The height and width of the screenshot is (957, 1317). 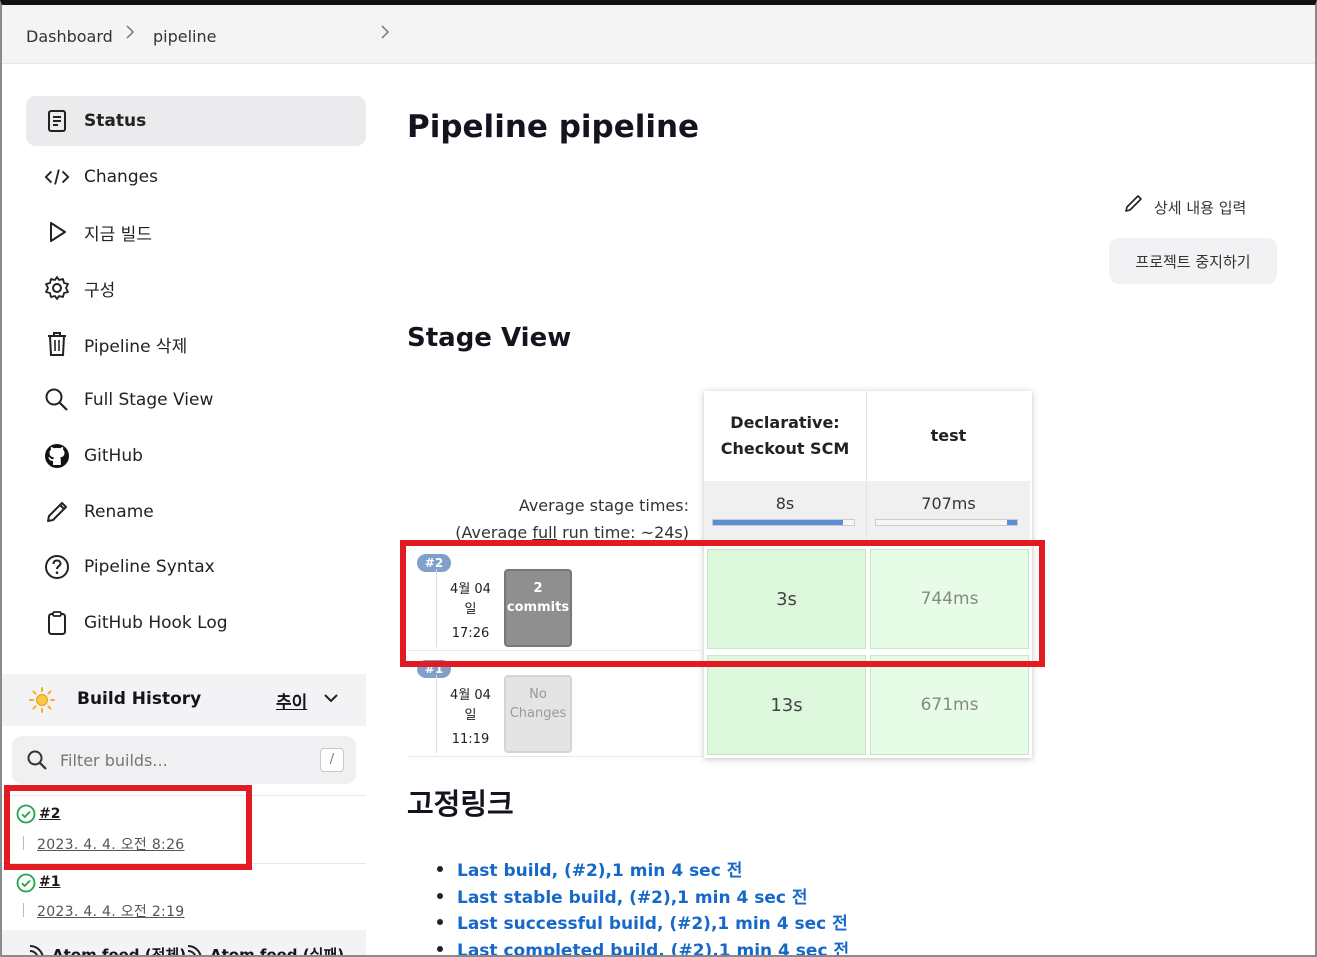 I want to click on sidebar-item-label: Status, so click(x=115, y=121).